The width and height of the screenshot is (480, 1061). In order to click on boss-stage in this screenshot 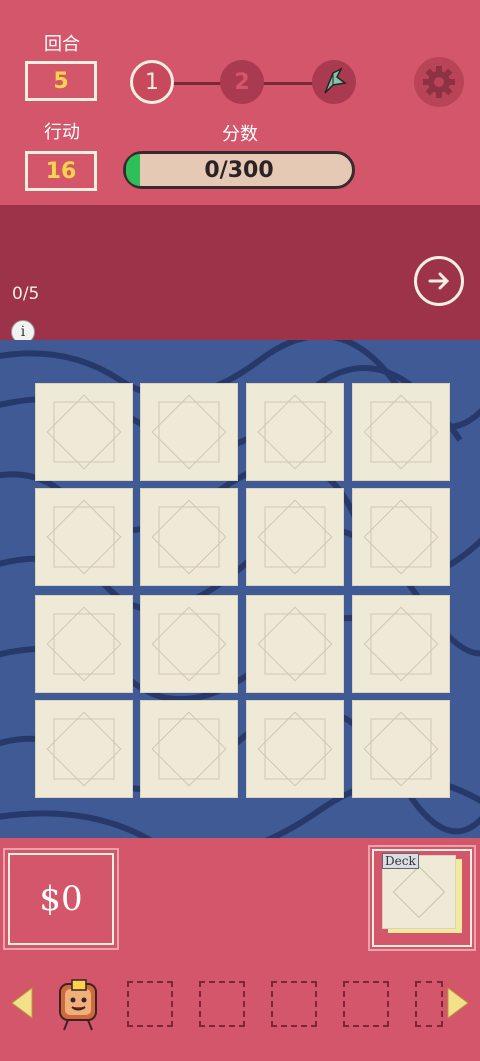, I will do `click(334, 82)`.